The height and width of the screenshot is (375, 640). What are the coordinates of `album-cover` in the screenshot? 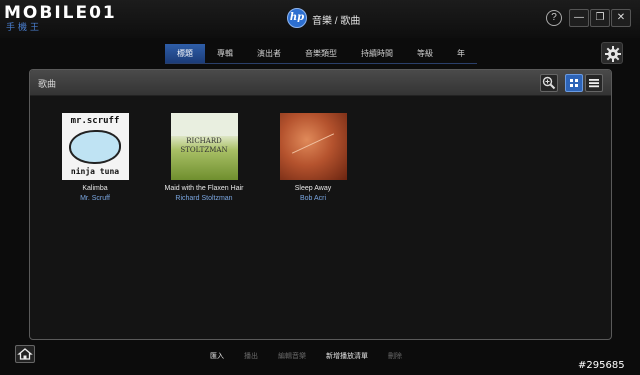 It's located at (313, 146).